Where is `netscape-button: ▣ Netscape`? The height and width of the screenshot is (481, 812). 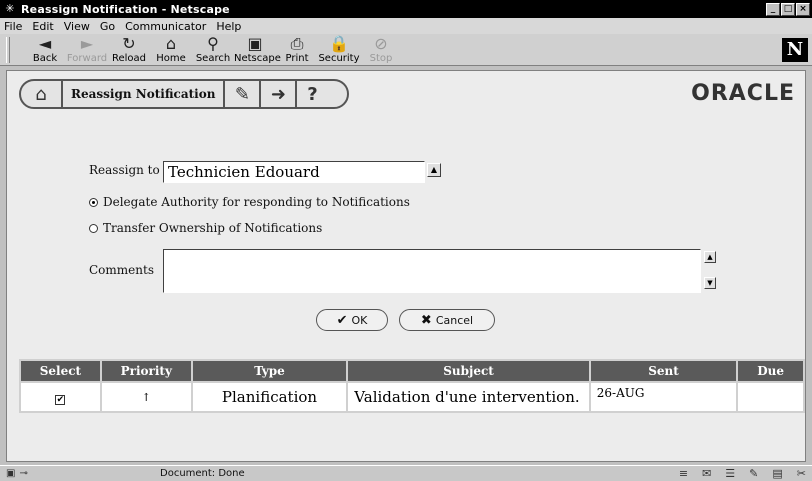 netscape-button: ▣ Netscape is located at coordinates (257, 49).